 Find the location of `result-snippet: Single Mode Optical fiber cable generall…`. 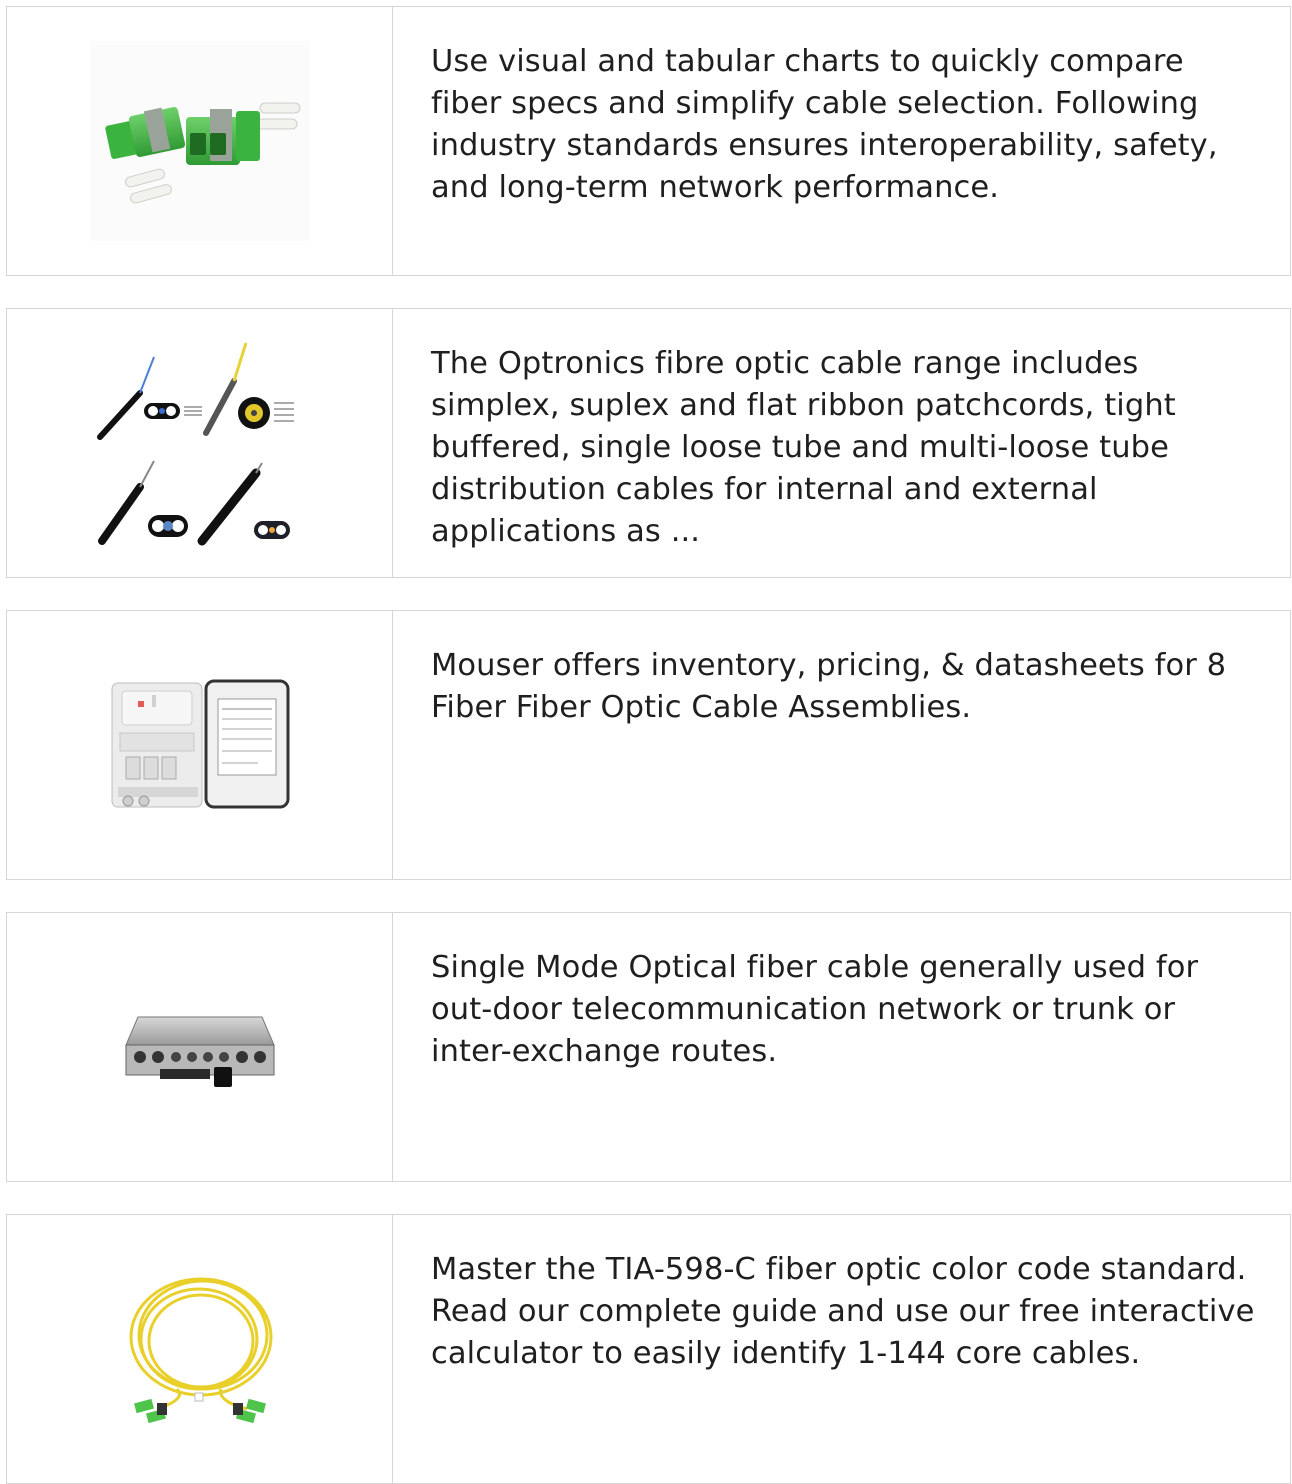

result-snippet: Single Mode Optical fiber cable generall… is located at coordinates (815, 1009).